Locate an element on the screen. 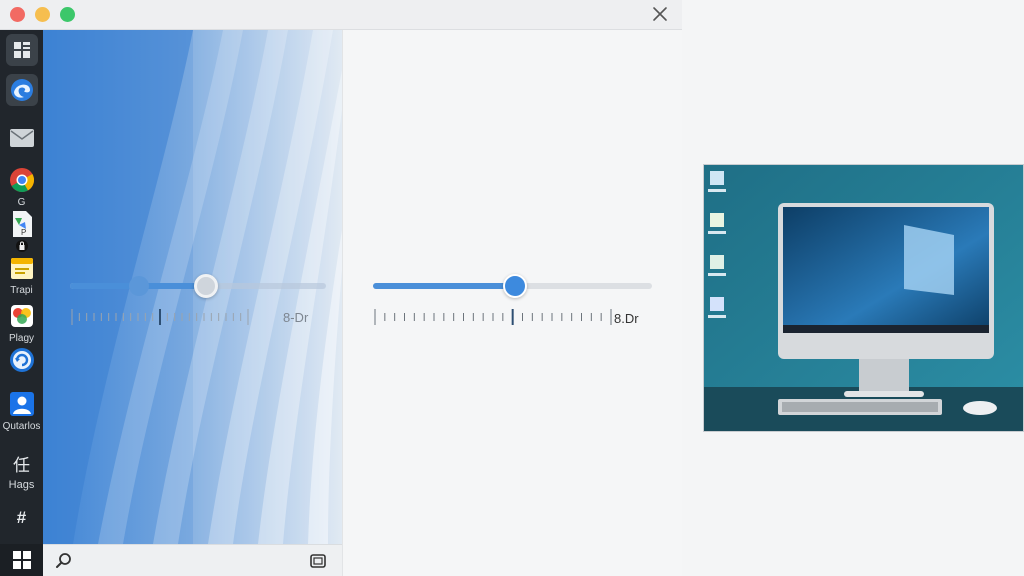 This screenshot has width=1024, height=576. grid-app-icon is located at coordinates (21, 50).